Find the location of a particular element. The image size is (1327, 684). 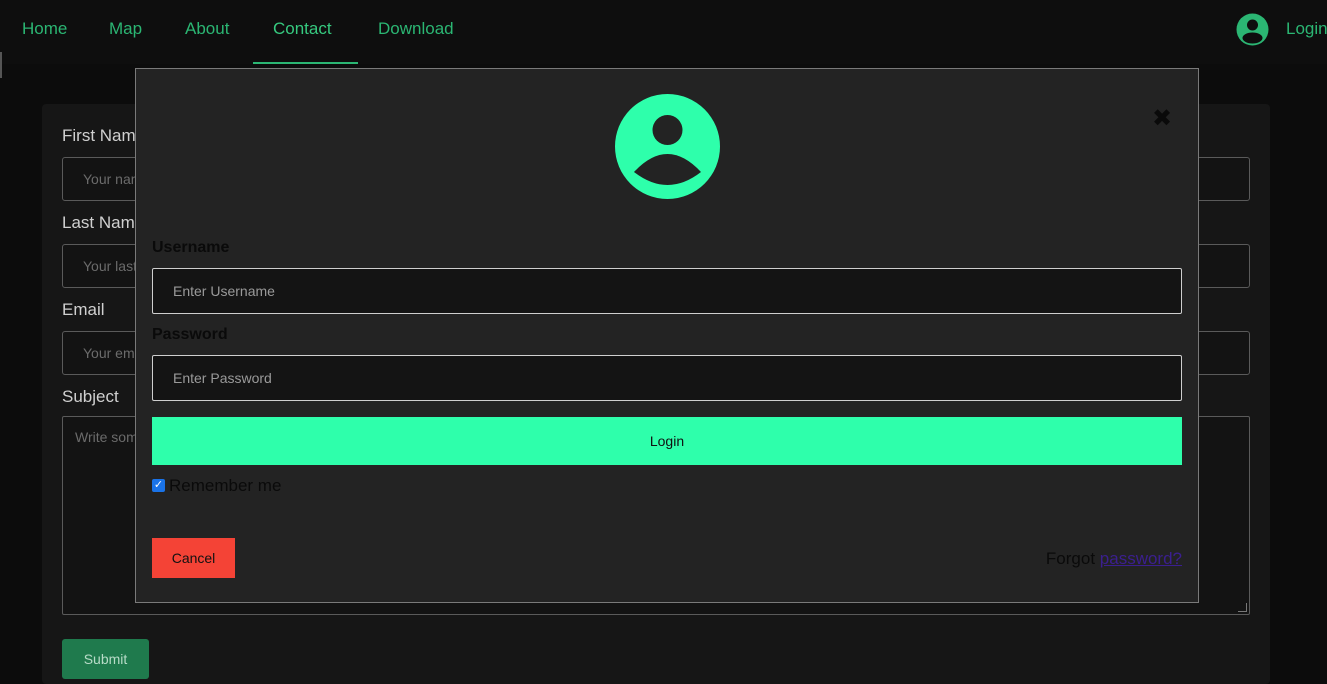

user-circle-icon is located at coordinates (1252, 29).